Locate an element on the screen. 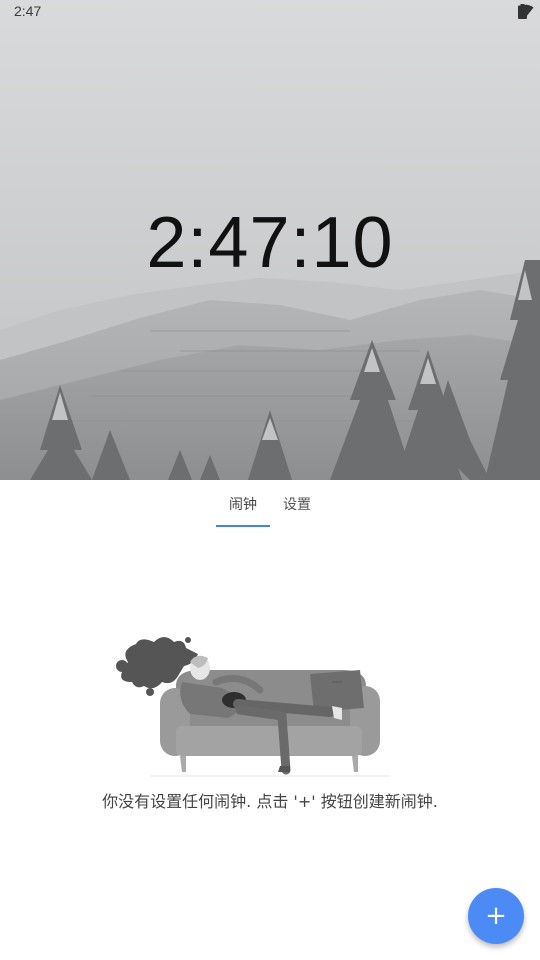 This screenshot has width=540, height=960. plus-icon: + is located at coordinates (496, 916).